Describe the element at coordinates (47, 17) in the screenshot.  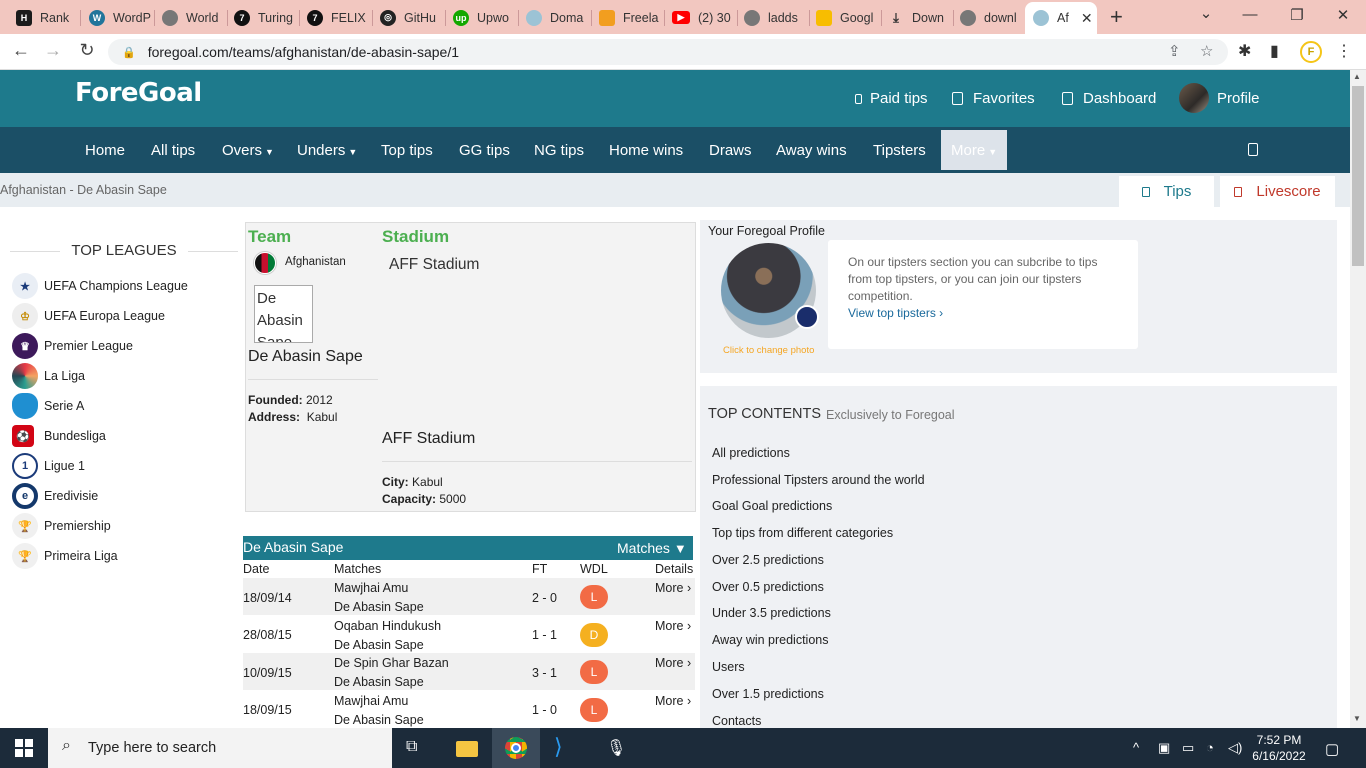
I see `browser-tab: H Rank` at that location.